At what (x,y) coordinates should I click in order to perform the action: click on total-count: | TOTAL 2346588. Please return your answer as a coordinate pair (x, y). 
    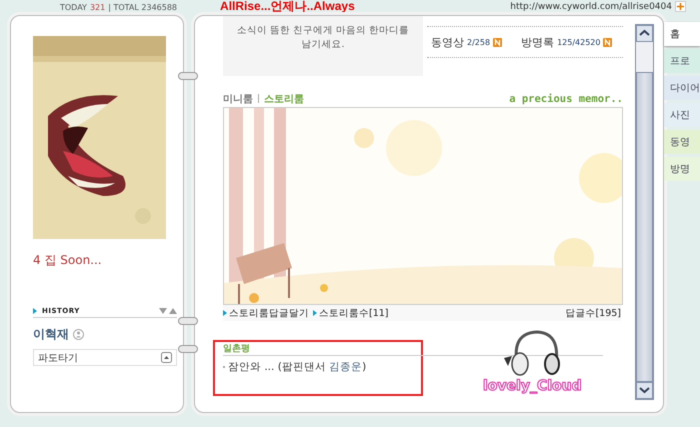
    Looking at the image, I should click on (143, 7).